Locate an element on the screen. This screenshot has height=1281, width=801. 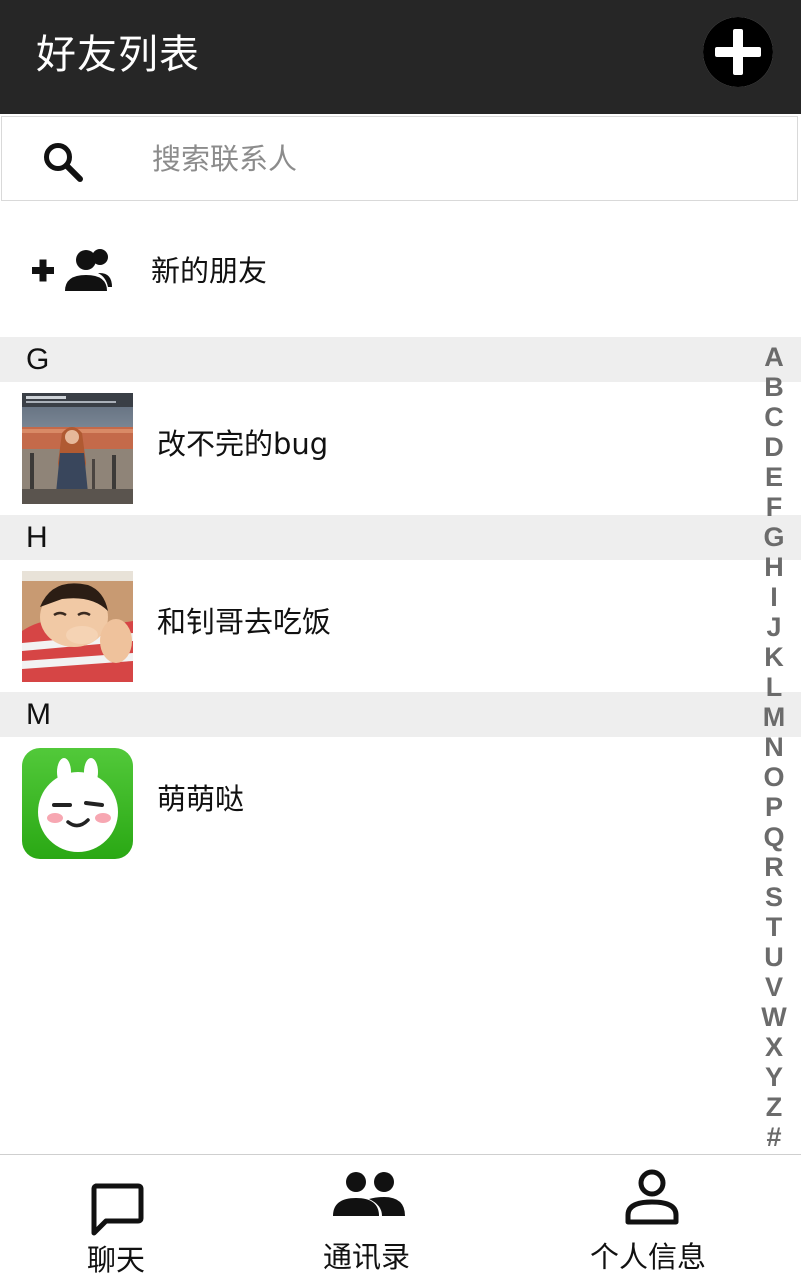
app-bar: 好友列表 is located at coordinates (400, 57).